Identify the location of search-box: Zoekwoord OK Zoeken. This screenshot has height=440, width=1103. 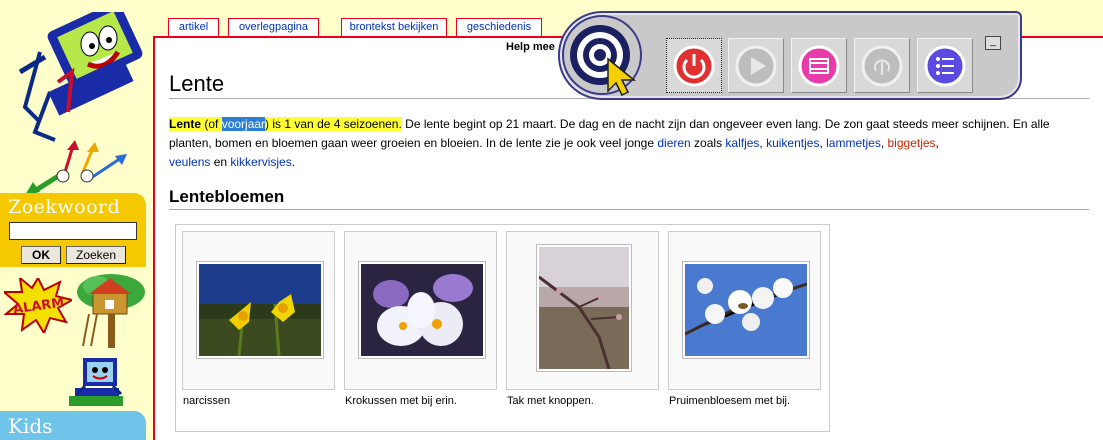
(73, 230).